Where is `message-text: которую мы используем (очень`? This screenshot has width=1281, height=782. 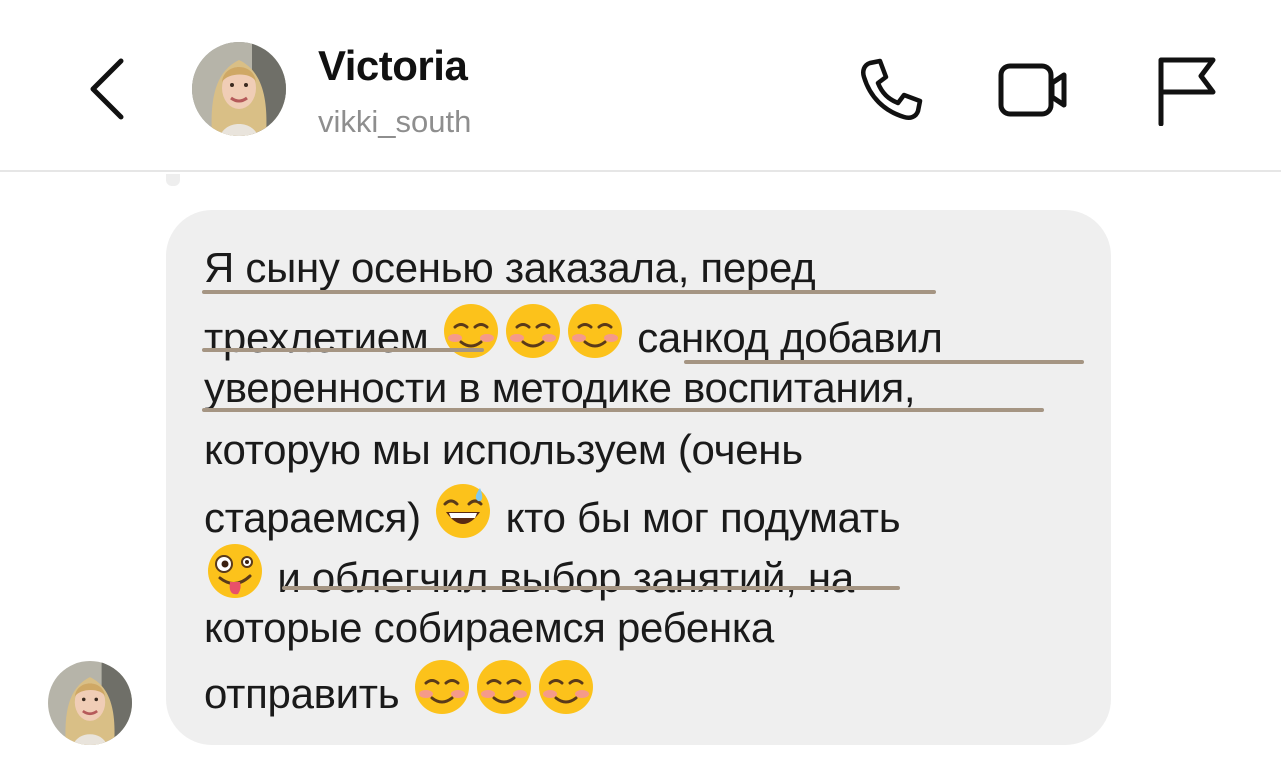
message-text: которую мы используем (очень is located at coordinates (503, 449).